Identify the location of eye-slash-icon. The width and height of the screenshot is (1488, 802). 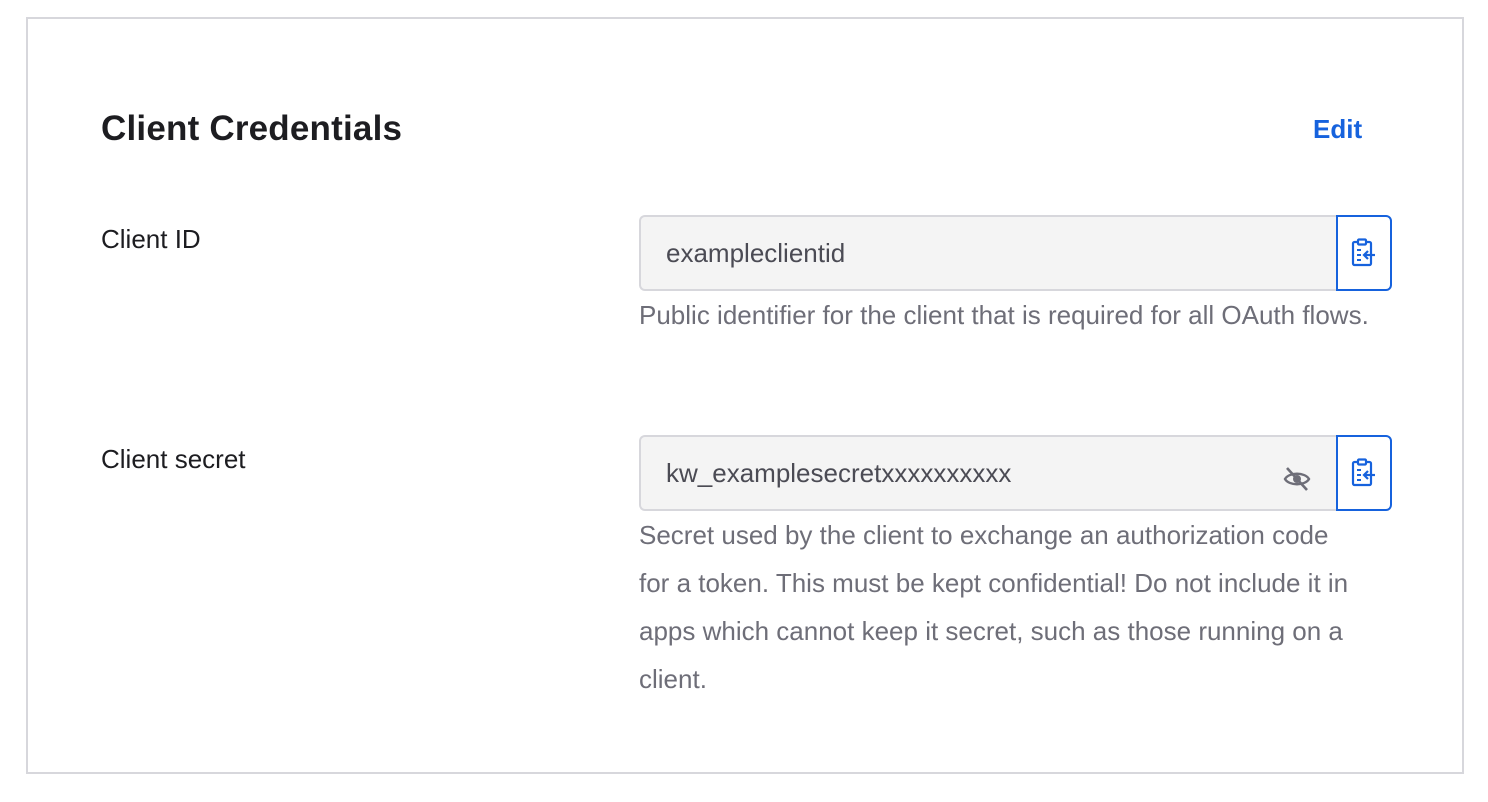
(1297, 478).